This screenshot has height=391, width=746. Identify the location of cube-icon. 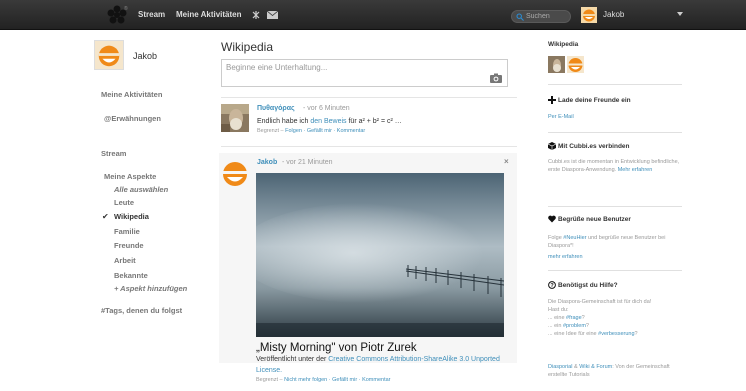
(552, 146).